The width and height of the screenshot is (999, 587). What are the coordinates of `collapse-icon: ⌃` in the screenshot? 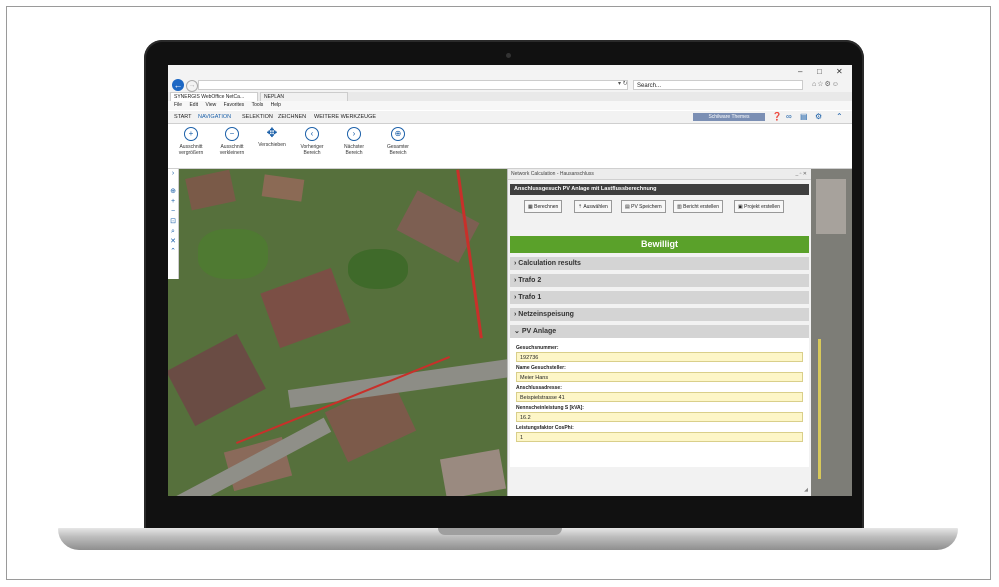 It's located at (173, 252).